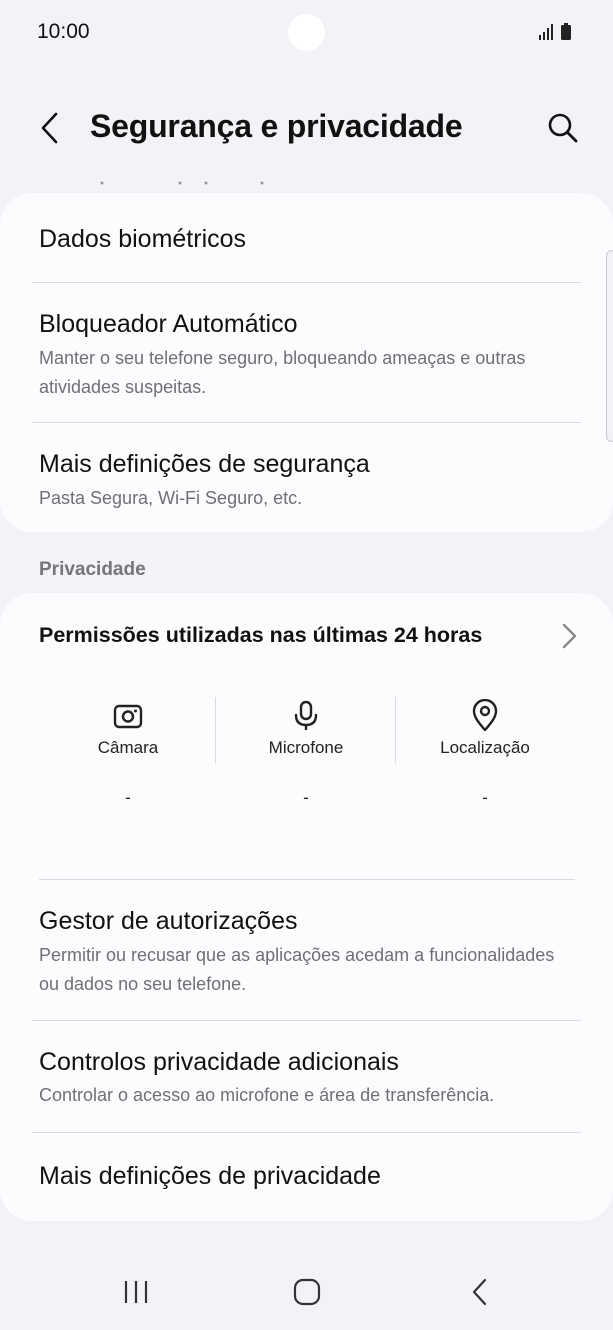  What do you see at coordinates (180, 181) in the screenshot?
I see `scrolled-content-fade` at bounding box center [180, 181].